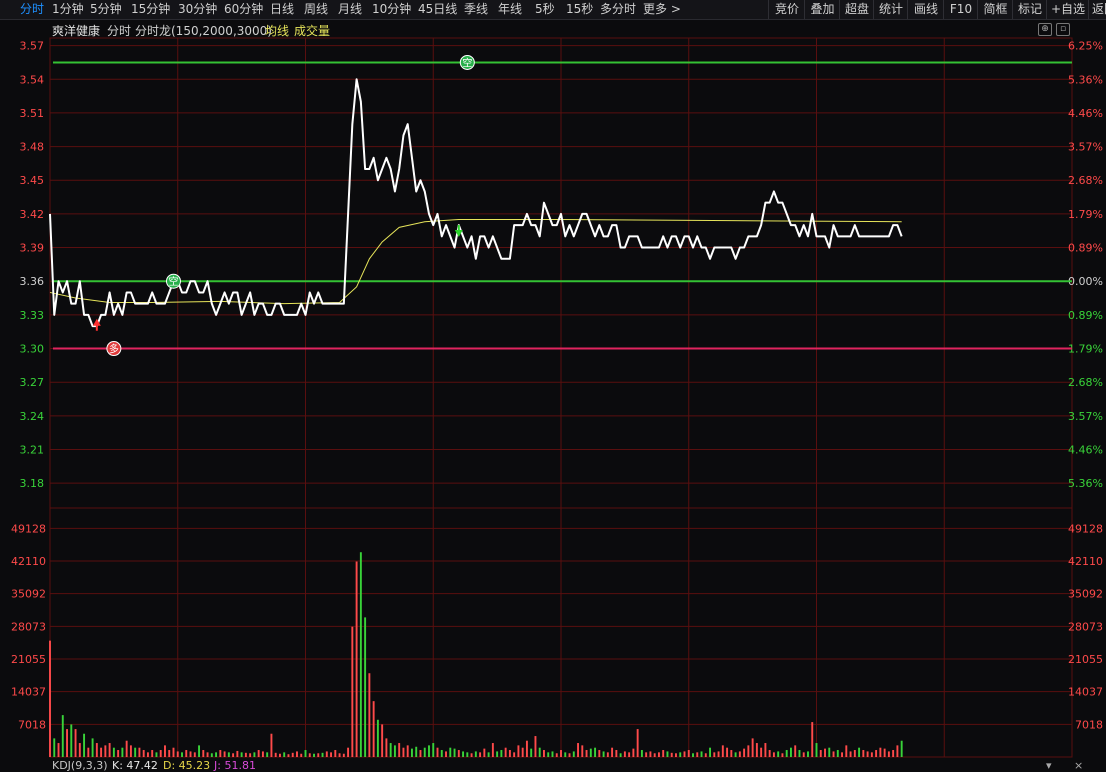  What do you see at coordinates (28, 528) in the screenshot?
I see `volume-tick-label: 49128` at bounding box center [28, 528].